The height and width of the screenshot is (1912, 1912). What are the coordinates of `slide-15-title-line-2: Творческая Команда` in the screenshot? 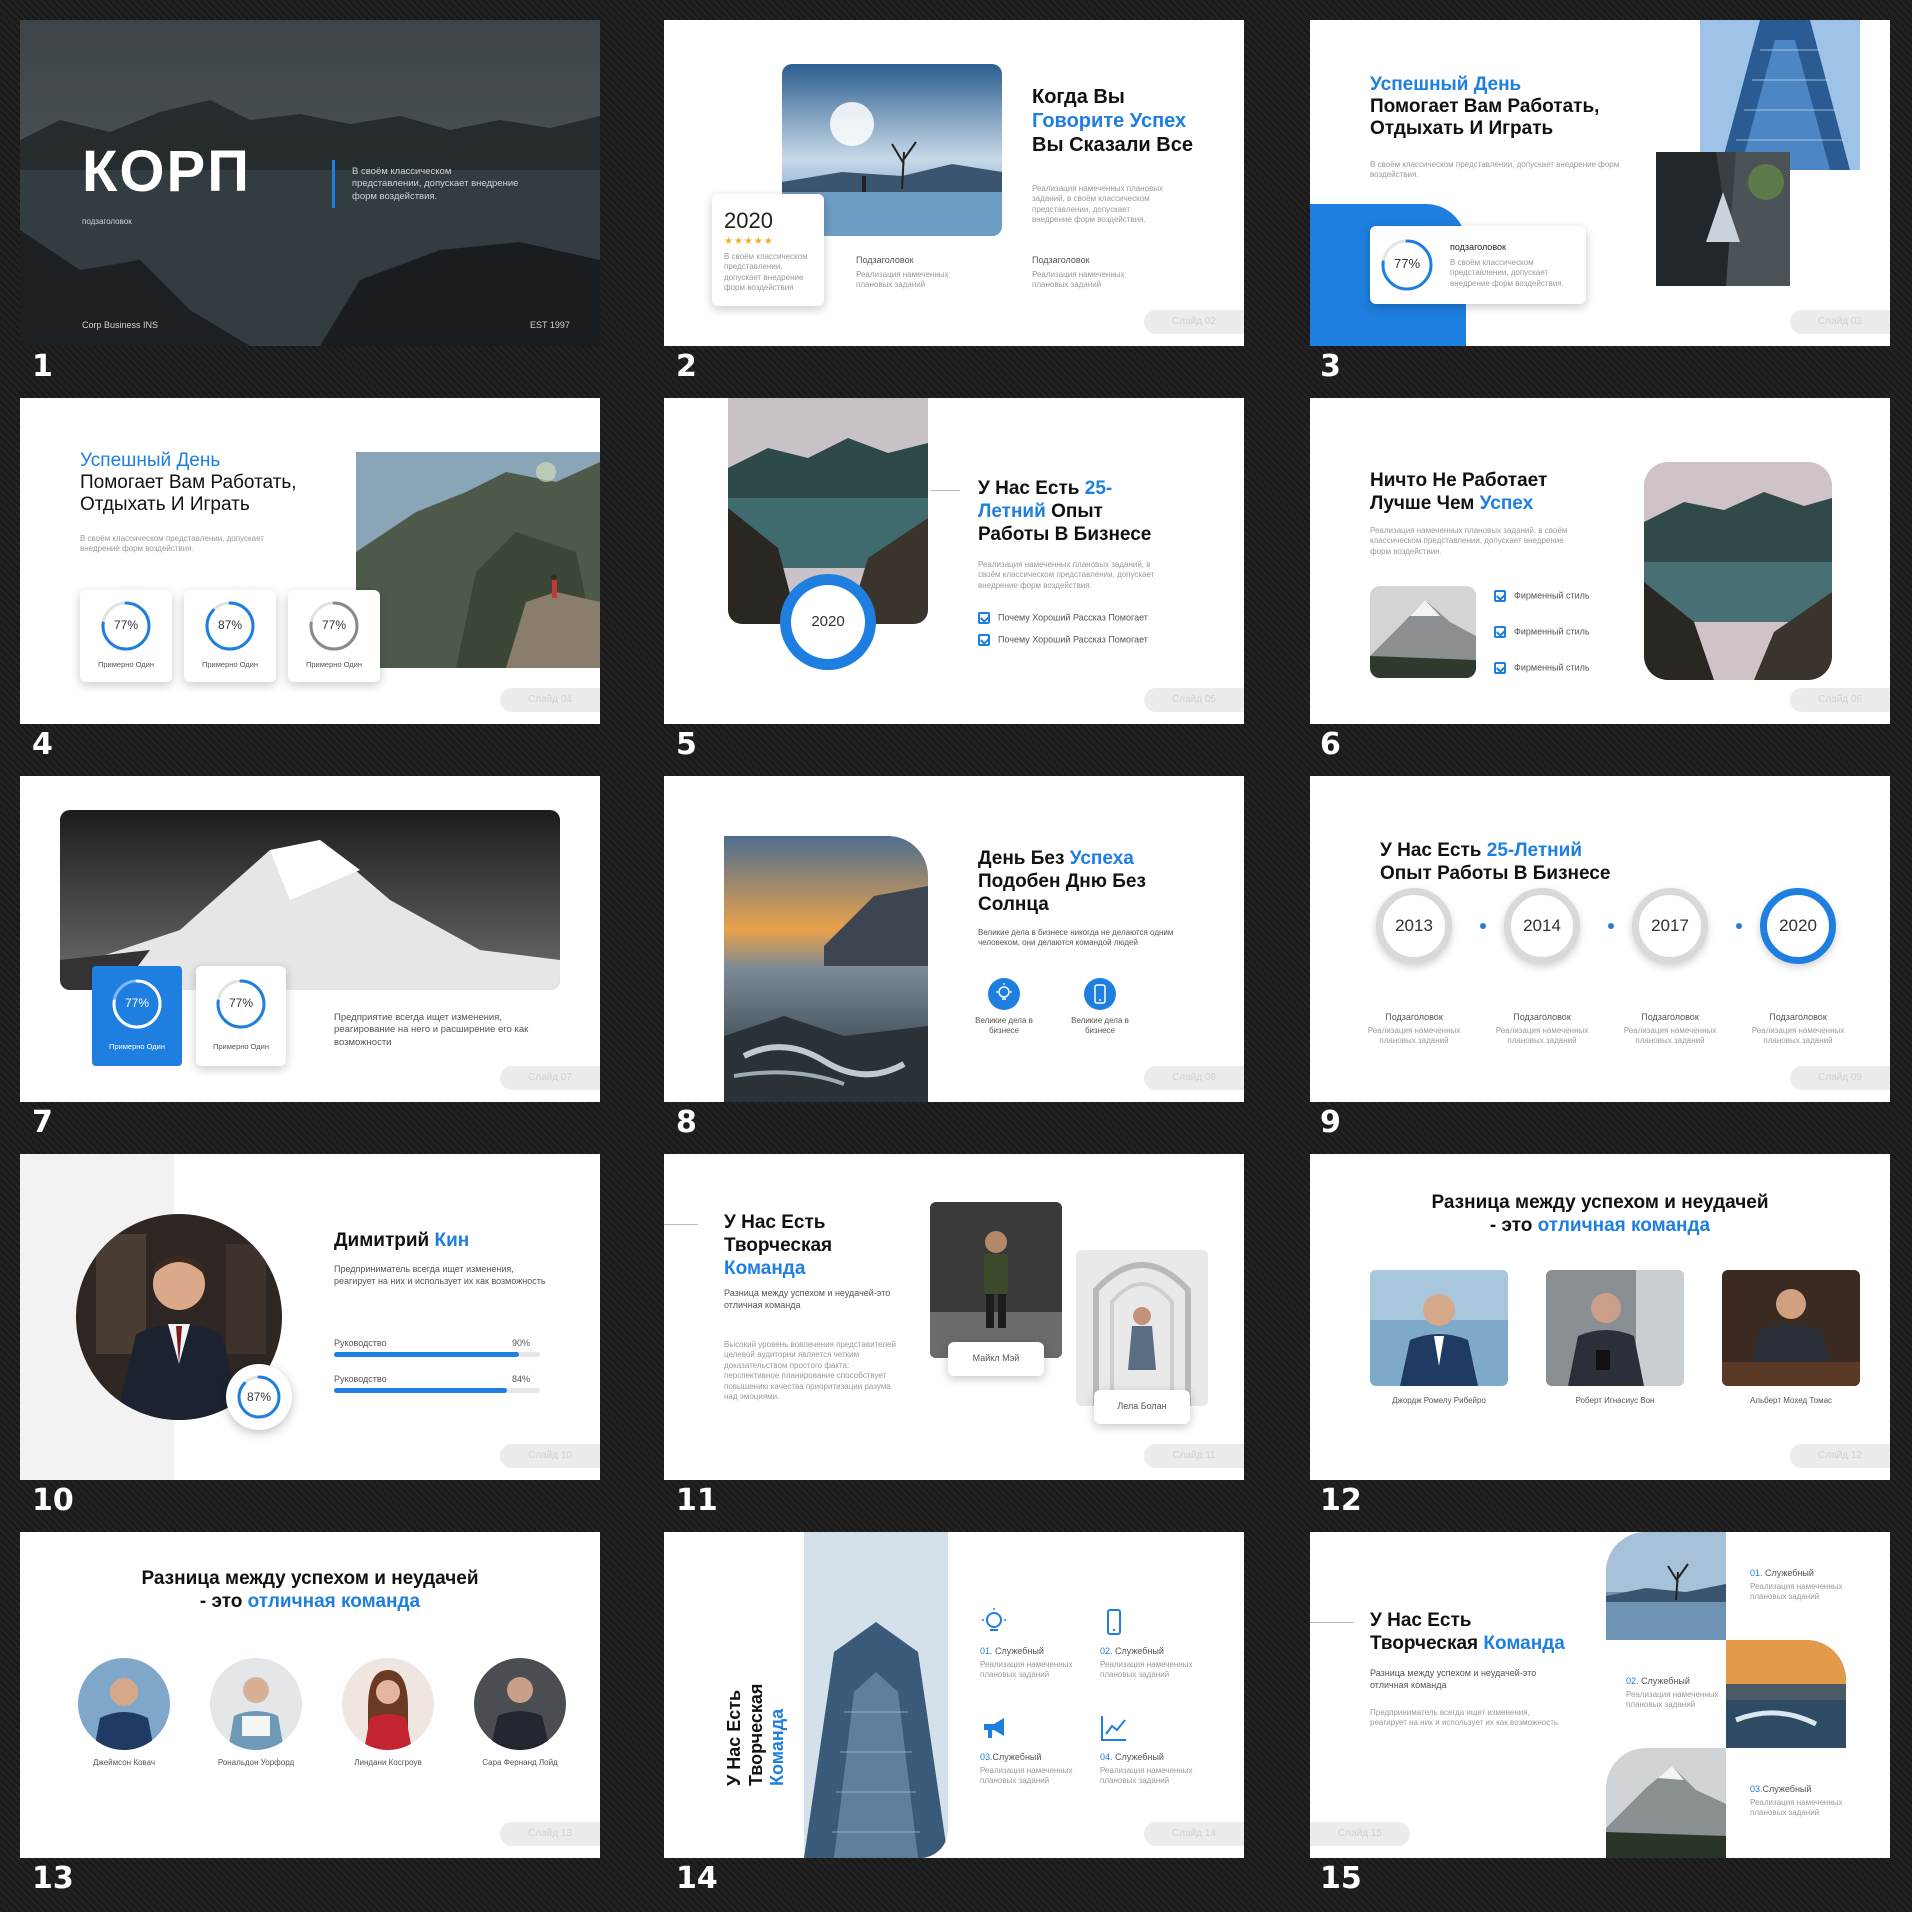 It's located at (1467, 1644).